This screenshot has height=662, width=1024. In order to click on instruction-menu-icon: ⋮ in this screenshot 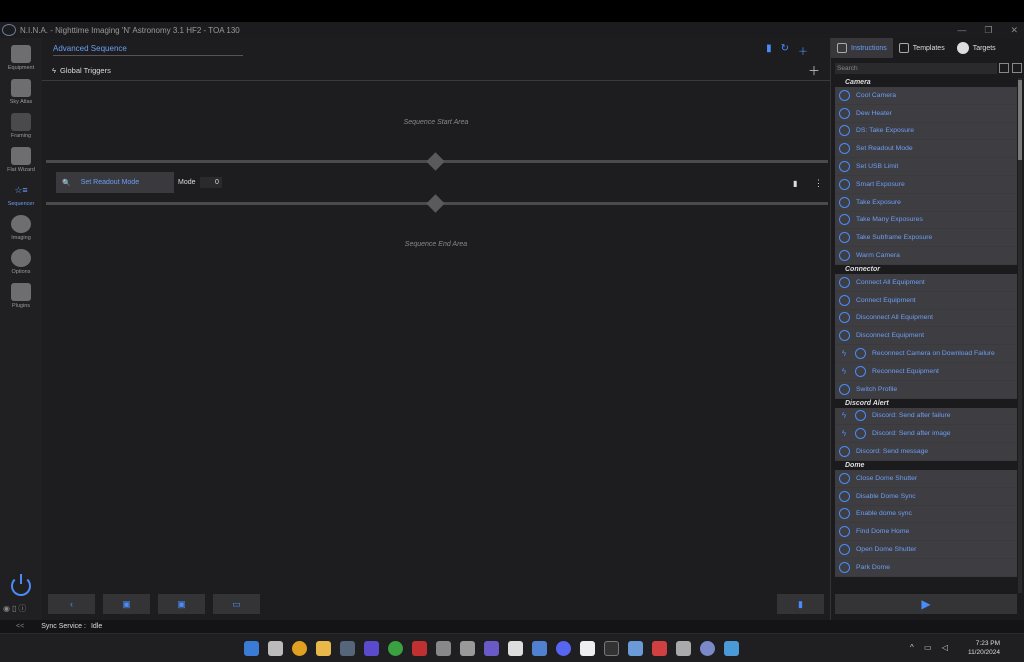, I will do `click(818, 183)`.